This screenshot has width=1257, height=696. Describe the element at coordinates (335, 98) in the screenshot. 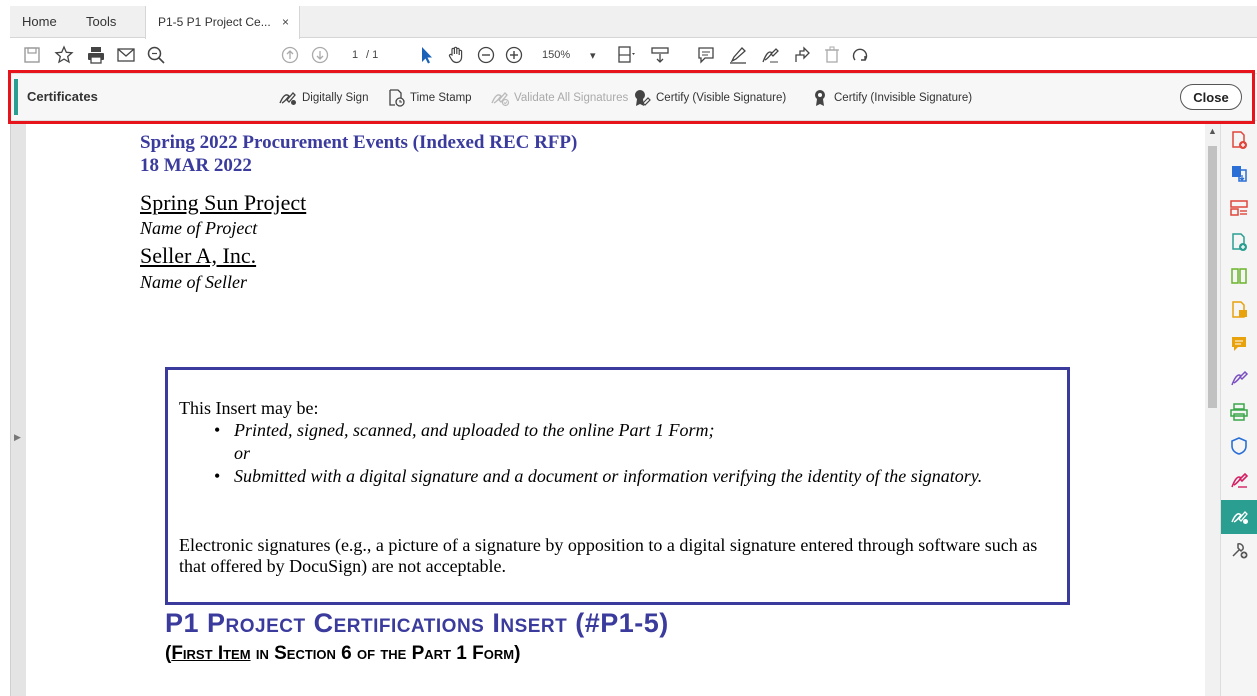

I see `digitally-sign-label: Digitally Sign` at that location.